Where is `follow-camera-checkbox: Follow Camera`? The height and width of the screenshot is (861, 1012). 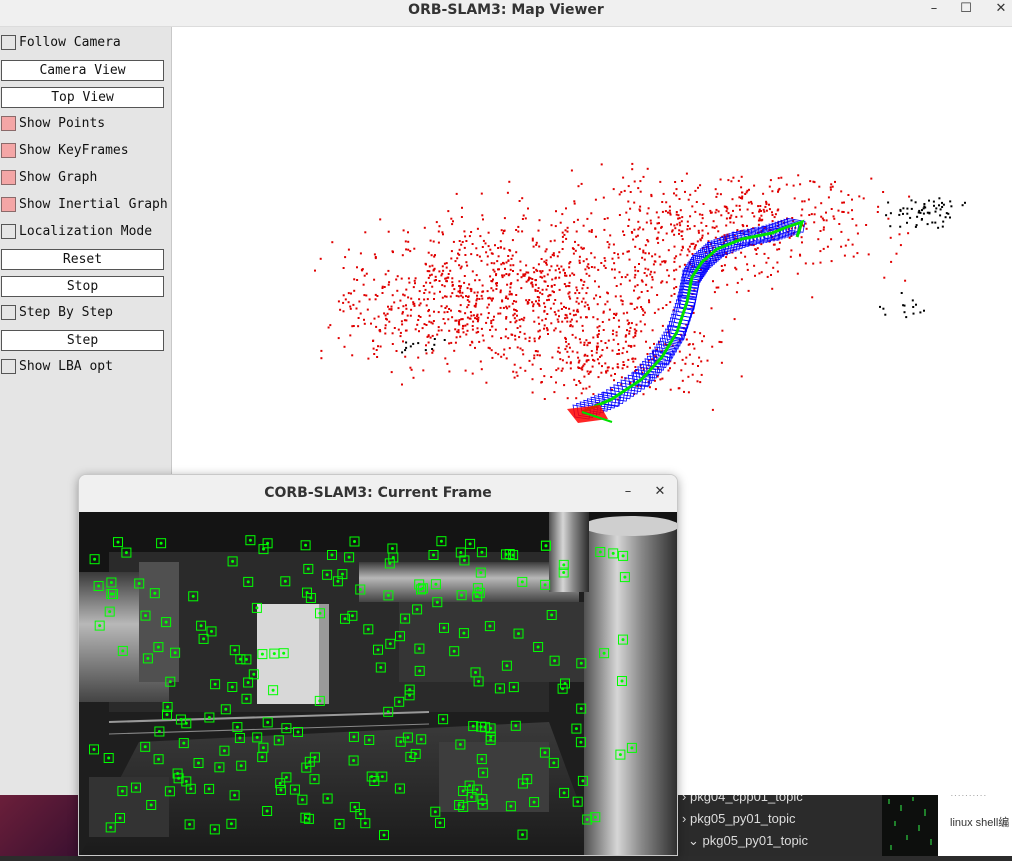 follow-camera-checkbox: Follow Camera is located at coordinates (86, 43).